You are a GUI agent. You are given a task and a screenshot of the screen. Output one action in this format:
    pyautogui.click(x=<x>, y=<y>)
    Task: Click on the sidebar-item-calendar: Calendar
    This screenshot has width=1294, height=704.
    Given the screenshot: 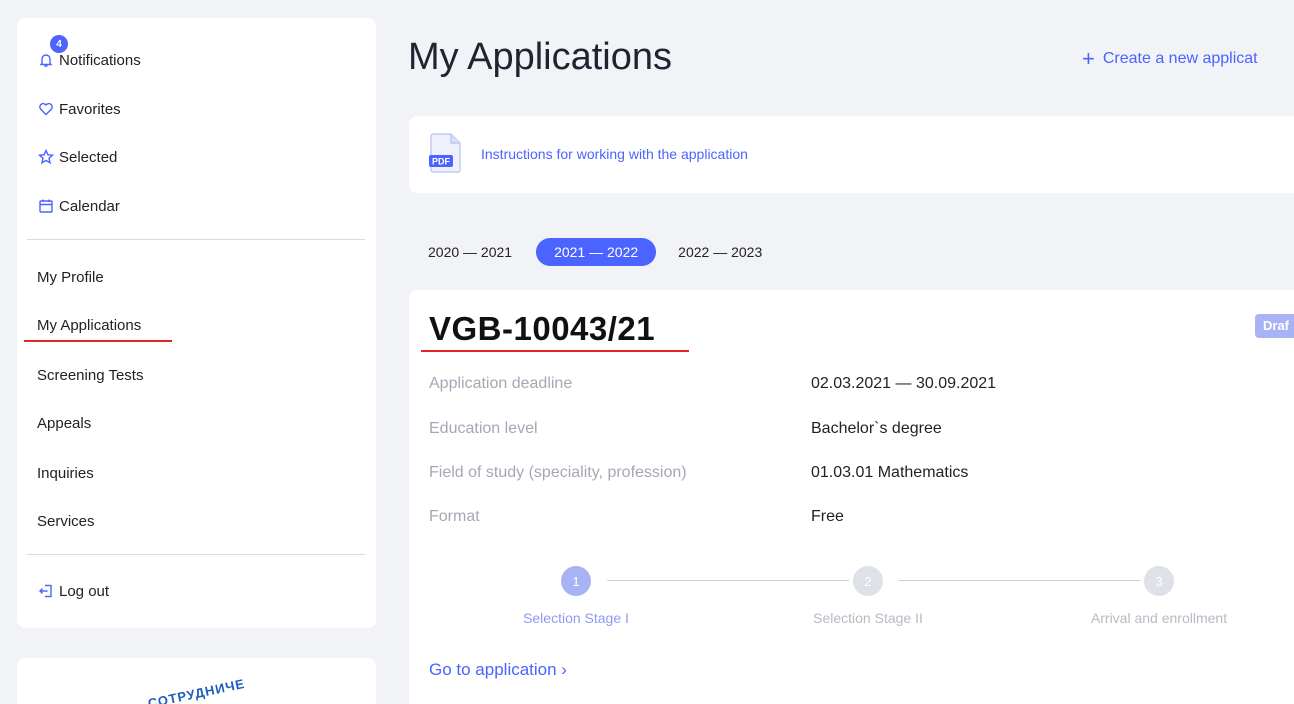 What is the action you would take?
    pyautogui.click(x=78, y=206)
    